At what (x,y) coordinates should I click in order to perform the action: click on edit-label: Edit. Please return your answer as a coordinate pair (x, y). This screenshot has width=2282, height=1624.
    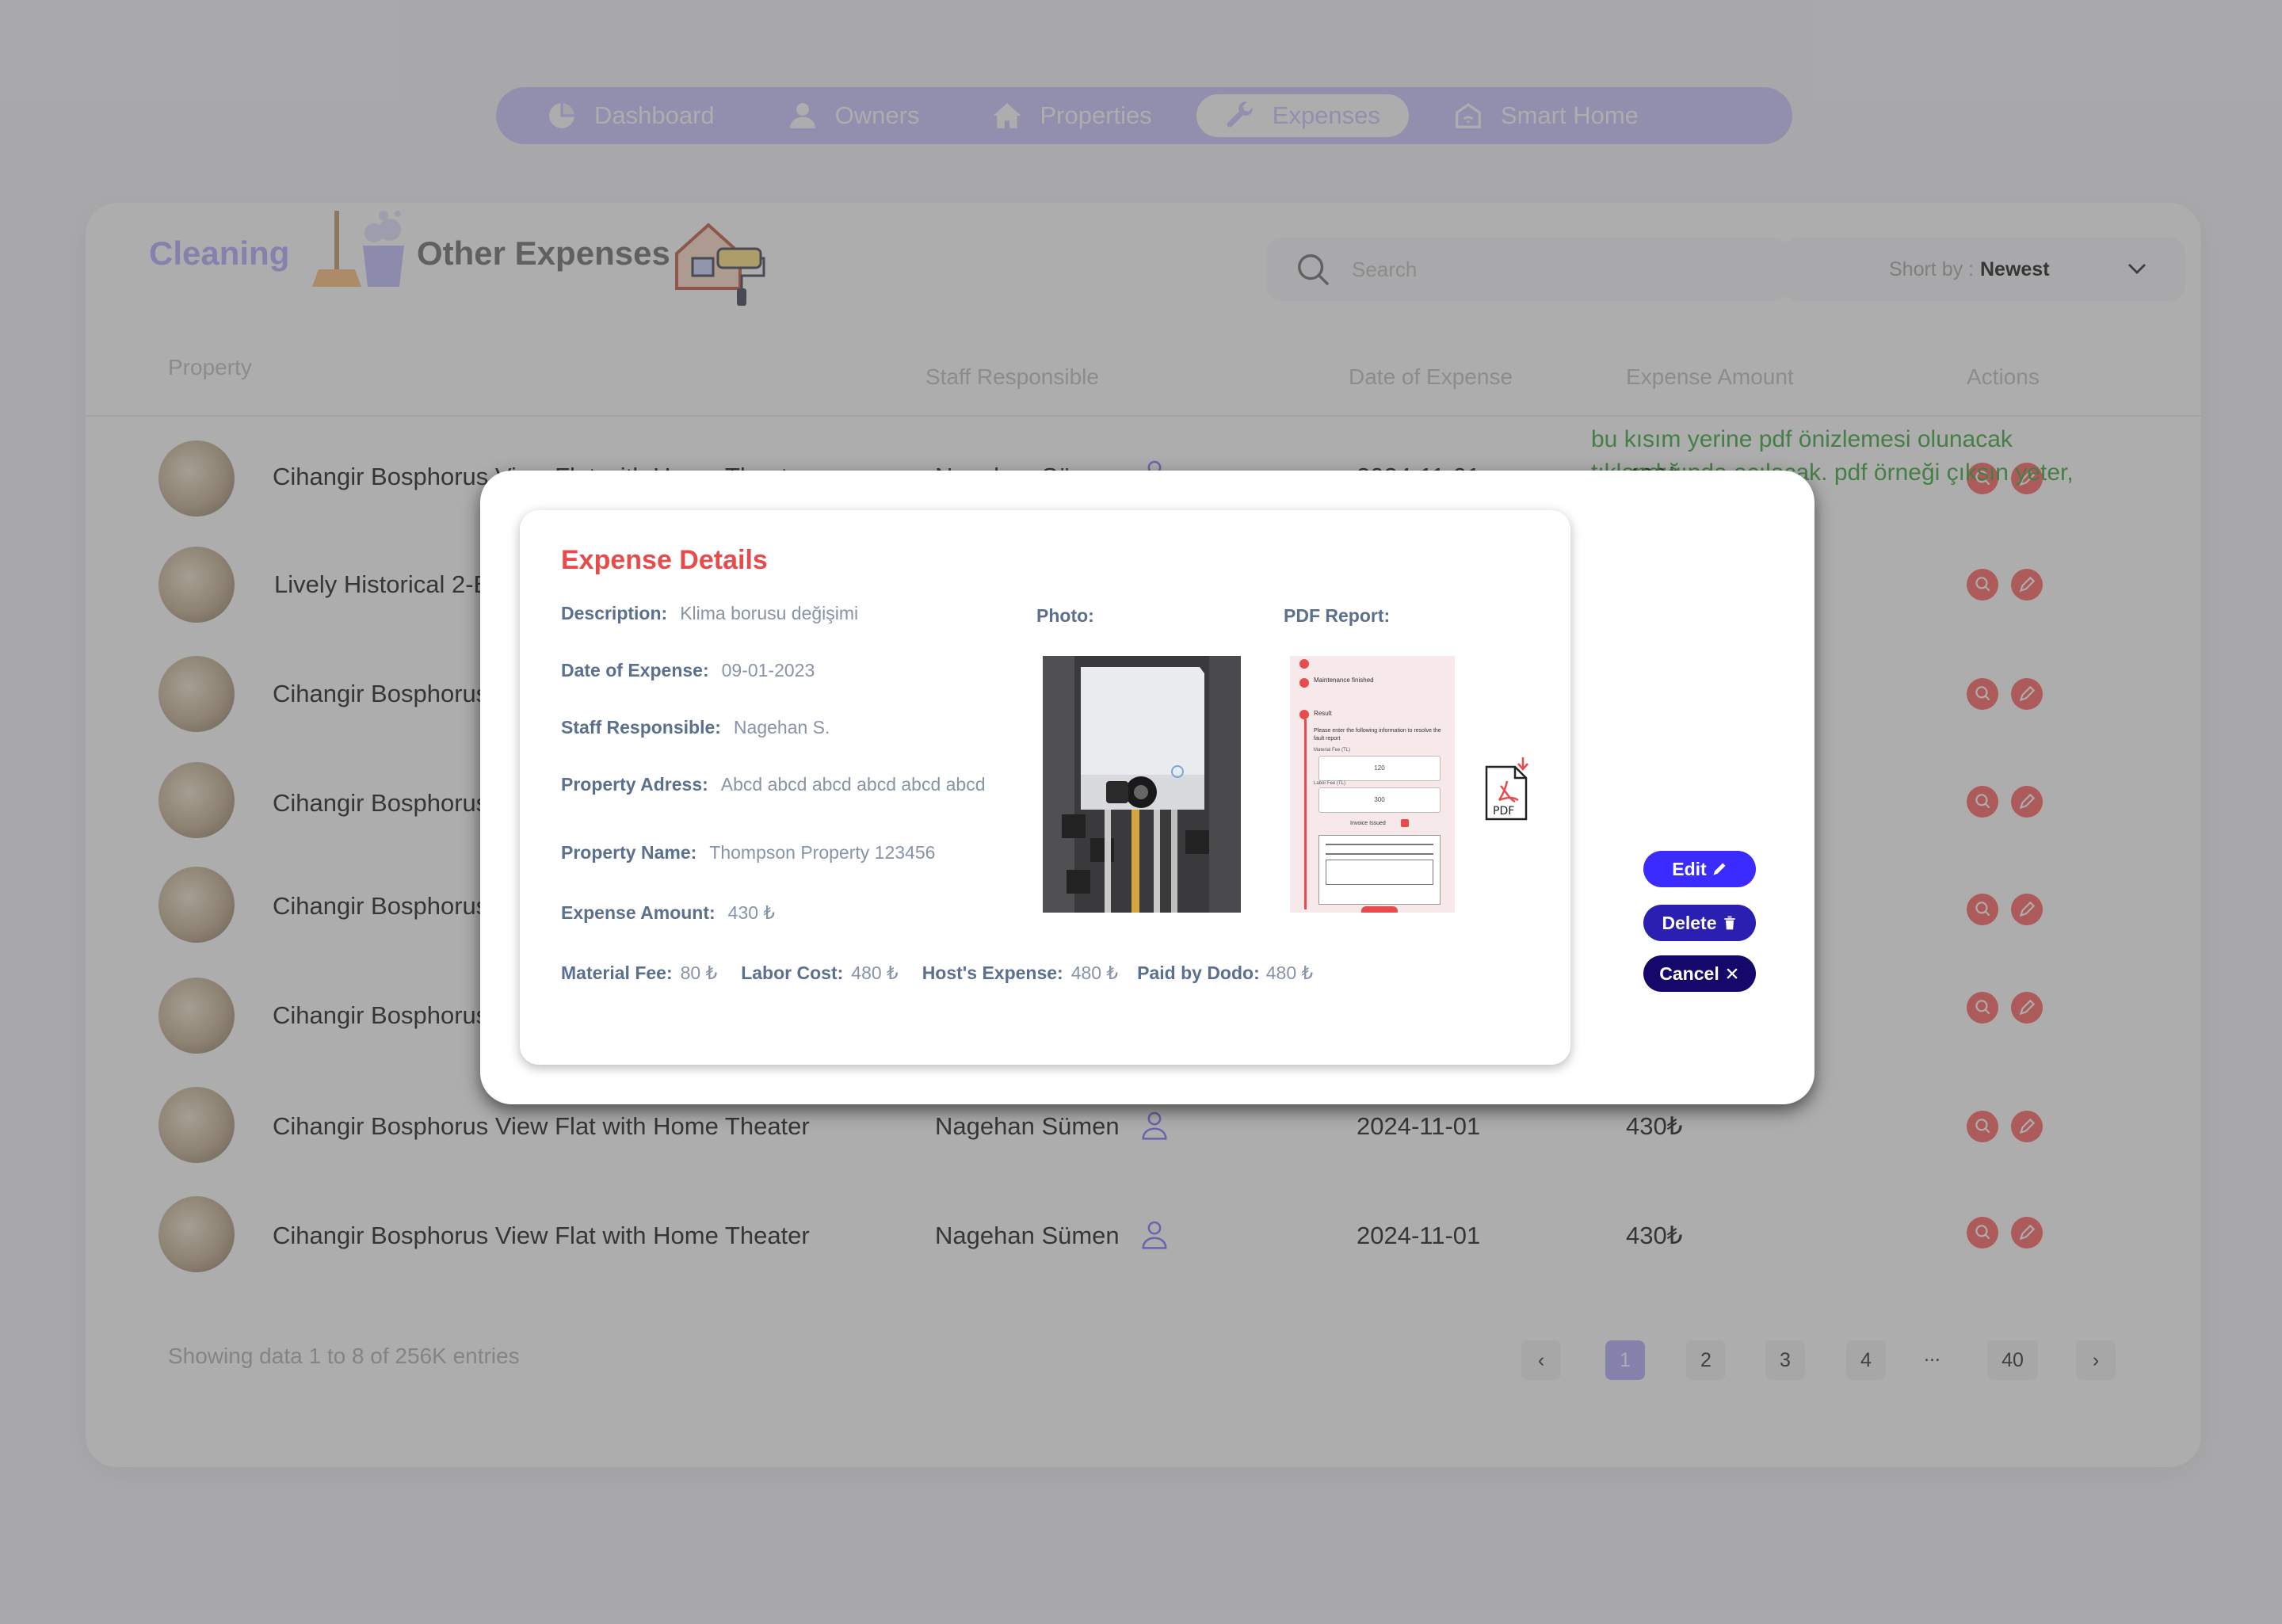
    Looking at the image, I should click on (1689, 869).